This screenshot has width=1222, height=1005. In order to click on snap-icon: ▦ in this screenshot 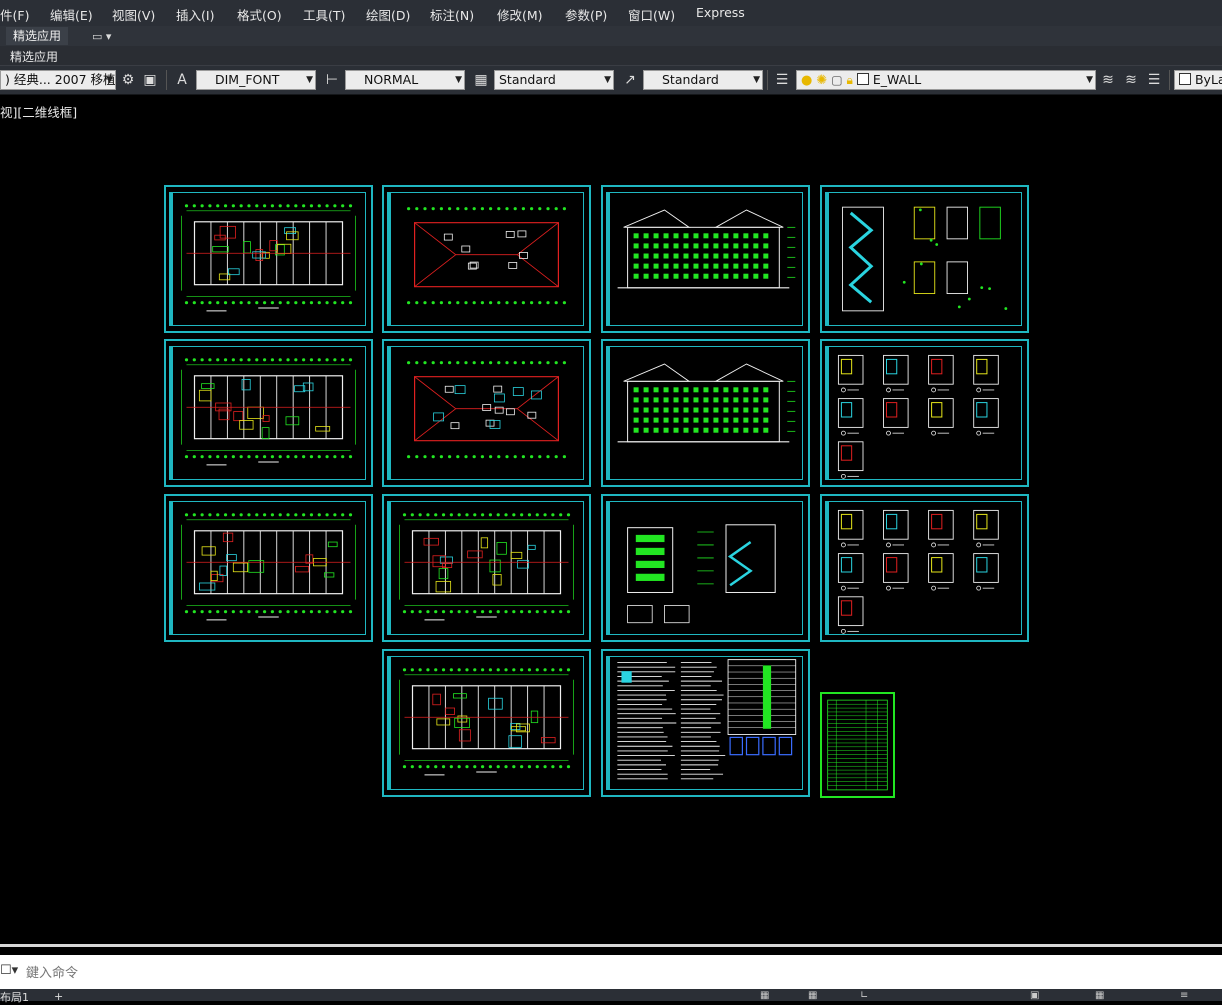, I will do `click(812, 995)`.